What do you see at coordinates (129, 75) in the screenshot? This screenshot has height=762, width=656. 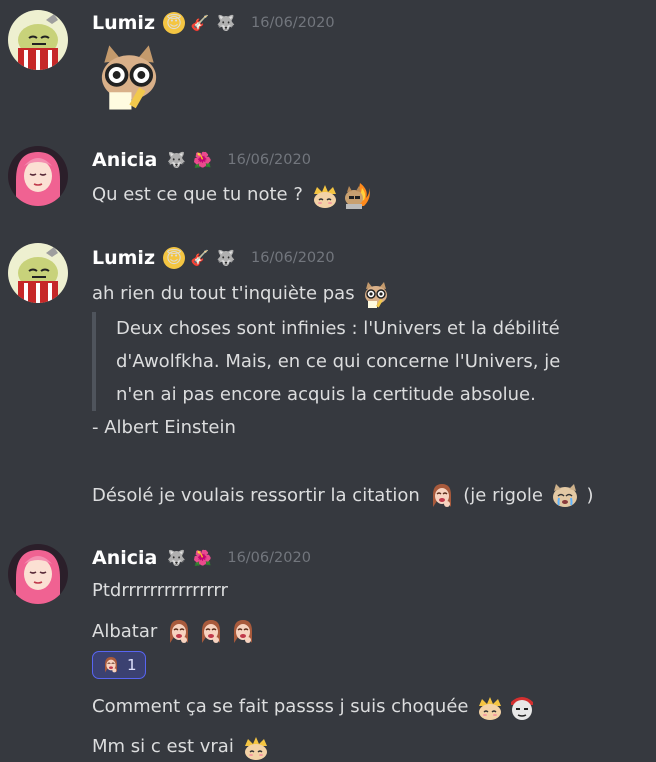 I see `cat-glasses-notepad-emote` at bounding box center [129, 75].